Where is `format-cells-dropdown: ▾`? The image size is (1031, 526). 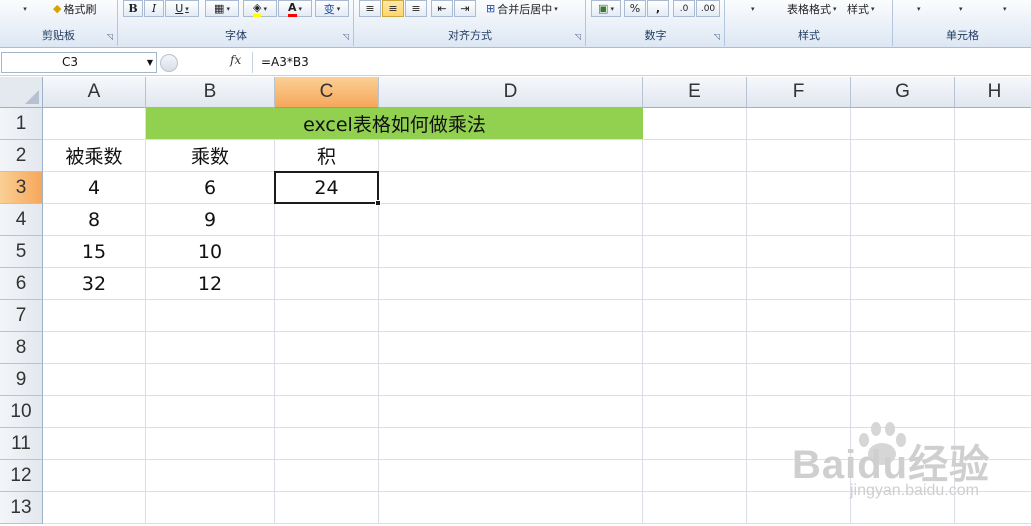 format-cells-dropdown: ▾ is located at coordinates (1005, 8).